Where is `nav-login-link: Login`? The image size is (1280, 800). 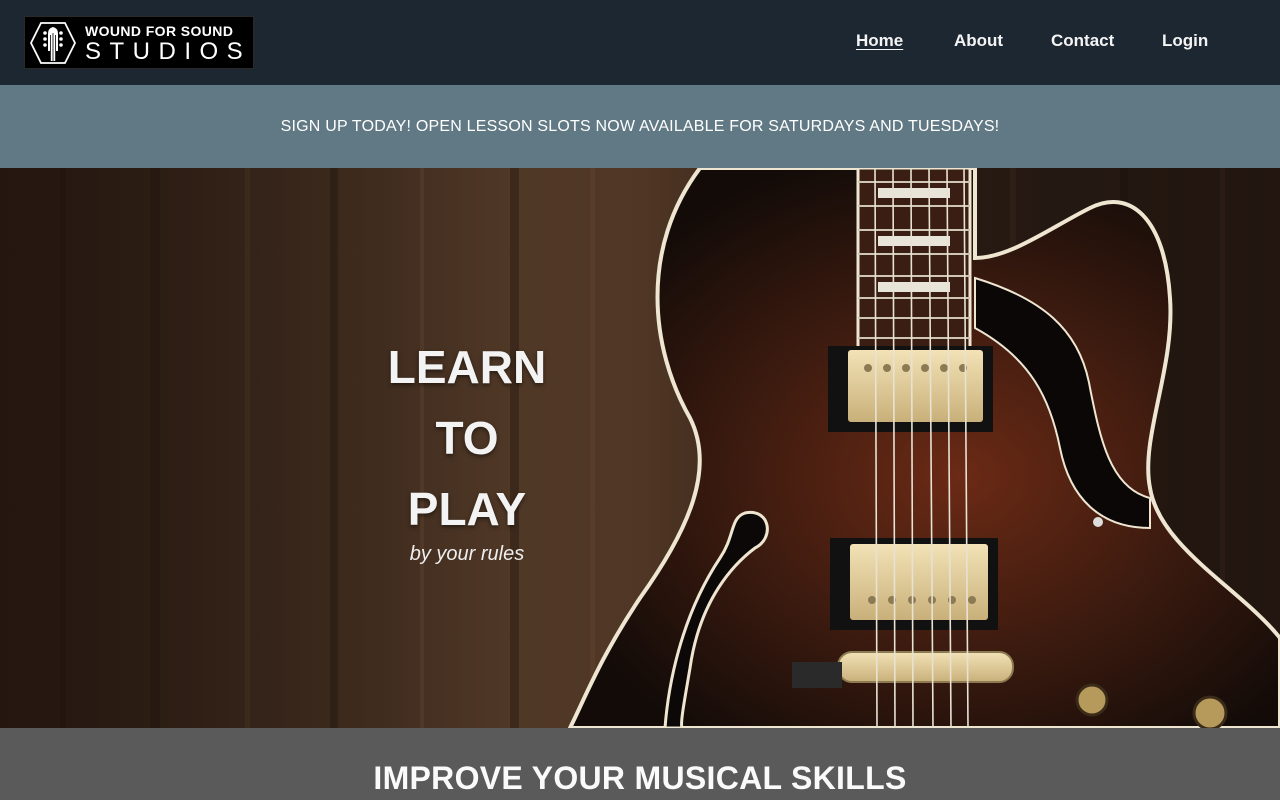
nav-login-link: Login is located at coordinates (1185, 41).